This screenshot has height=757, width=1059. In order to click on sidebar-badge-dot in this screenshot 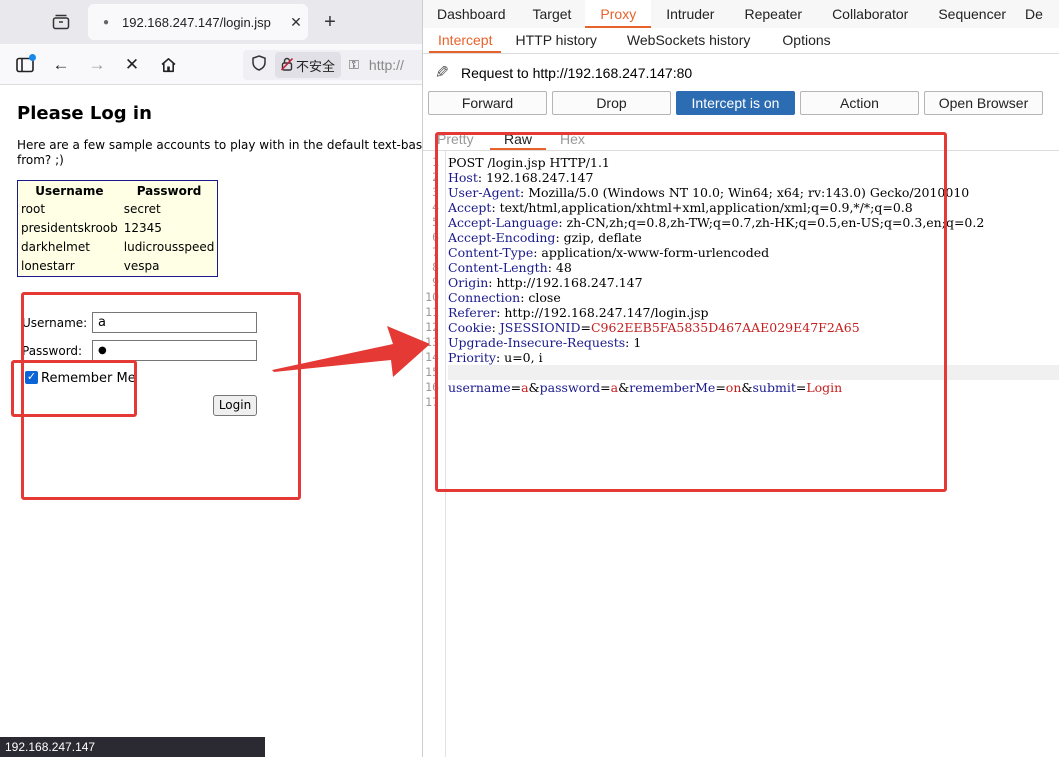, I will do `click(32, 57)`.